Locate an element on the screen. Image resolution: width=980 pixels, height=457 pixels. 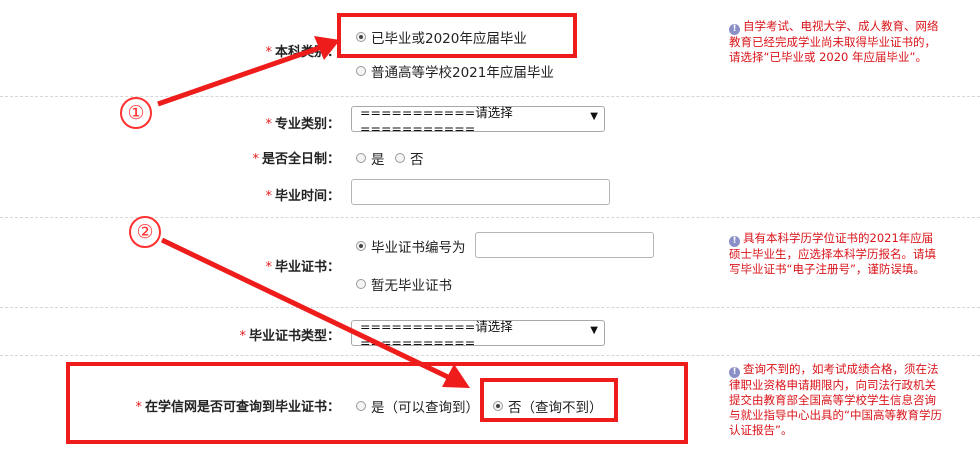
diploma-label: * 毕业证书： is located at coordinates (302, 267).